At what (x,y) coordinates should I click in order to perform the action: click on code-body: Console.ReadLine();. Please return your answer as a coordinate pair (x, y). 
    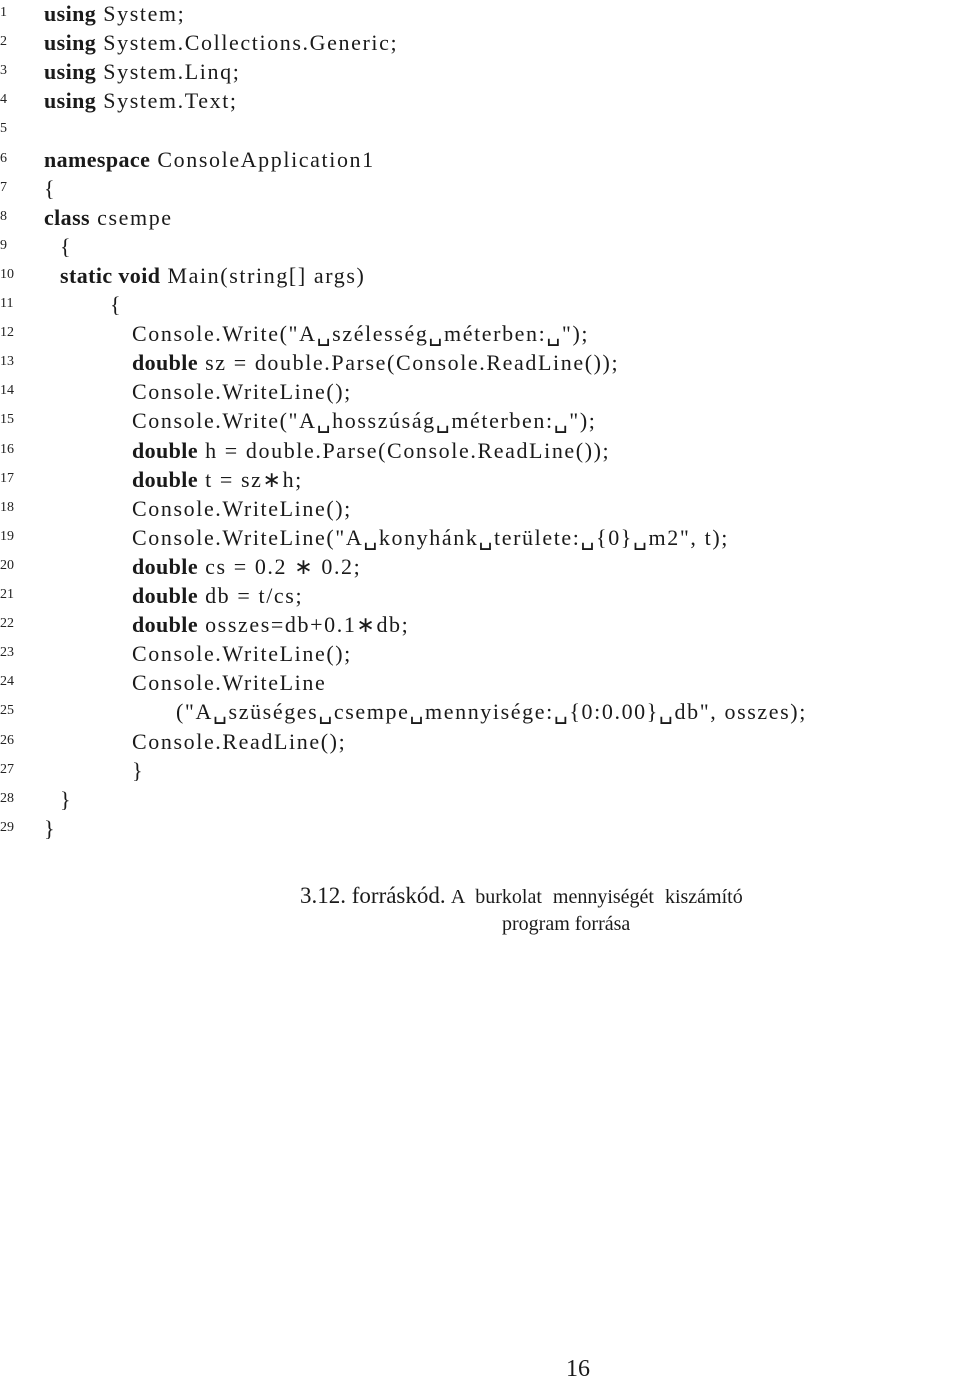
    Looking at the image, I should click on (239, 741).